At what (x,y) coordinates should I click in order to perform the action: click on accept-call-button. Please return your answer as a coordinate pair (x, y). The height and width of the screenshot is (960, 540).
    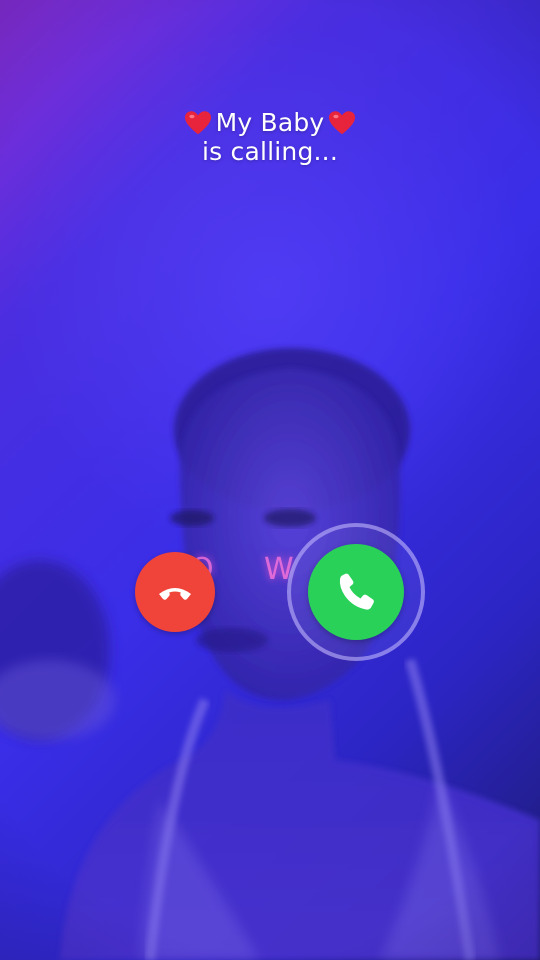
    Looking at the image, I should click on (356, 592).